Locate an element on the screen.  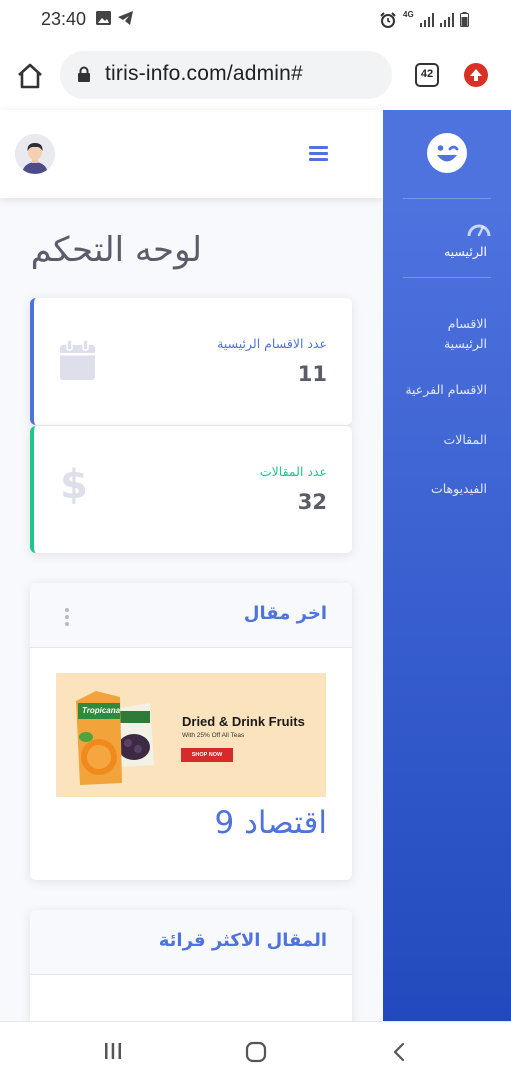
browser-toolbar: tiris-info.com/admin# 42 is located at coordinates (255, 75).